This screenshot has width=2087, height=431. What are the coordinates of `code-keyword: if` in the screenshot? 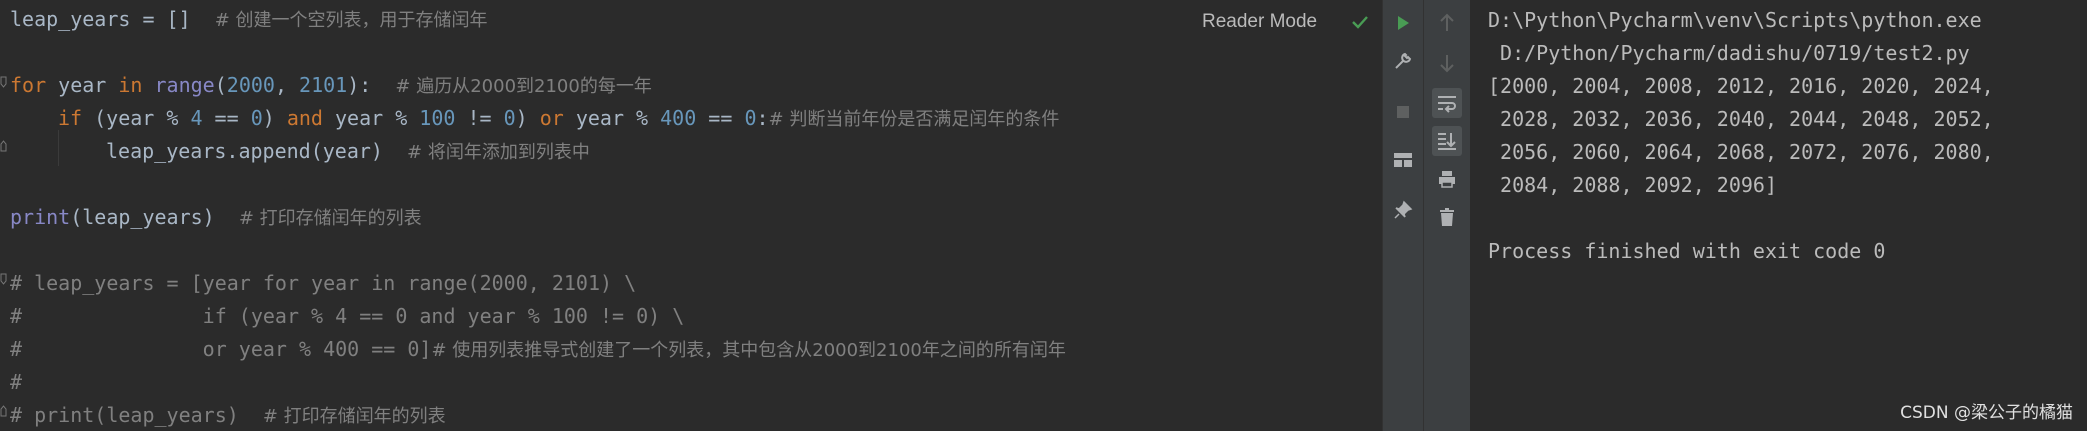 It's located at (70, 118).